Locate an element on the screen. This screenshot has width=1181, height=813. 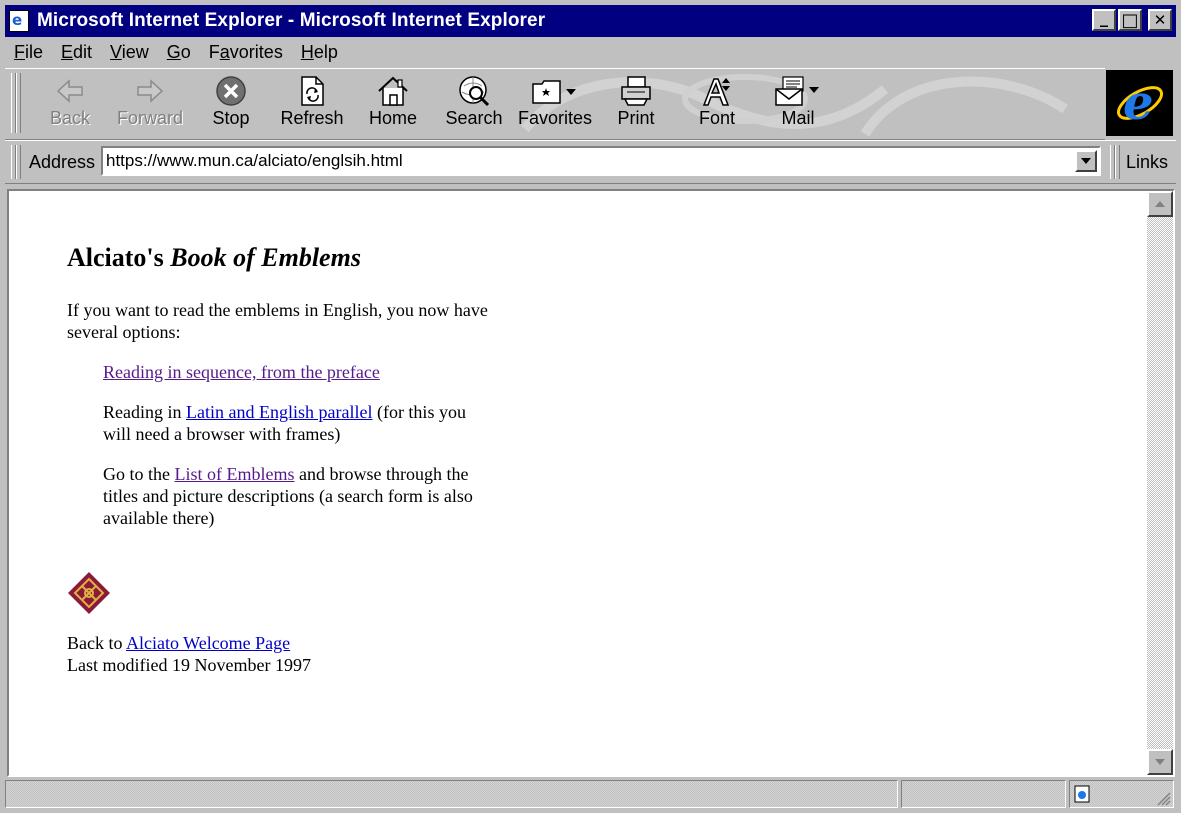
page-title: Alciato's Book of Emblems is located at coordinates (214, 257).